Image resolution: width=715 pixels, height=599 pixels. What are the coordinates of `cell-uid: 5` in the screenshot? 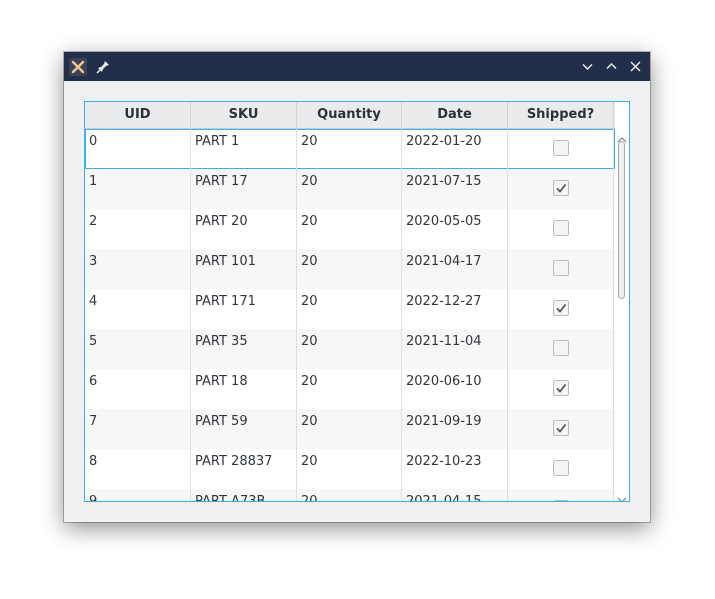 It's located at (138, 349).